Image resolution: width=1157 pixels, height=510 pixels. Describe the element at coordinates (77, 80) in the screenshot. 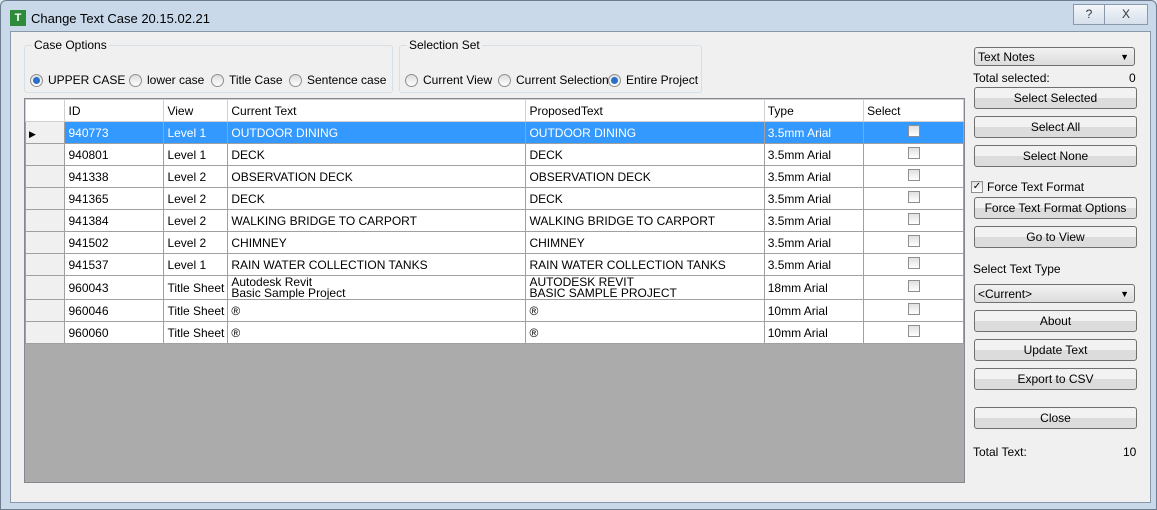

I see `radio-upper-case: UPPER CASE` at that location.